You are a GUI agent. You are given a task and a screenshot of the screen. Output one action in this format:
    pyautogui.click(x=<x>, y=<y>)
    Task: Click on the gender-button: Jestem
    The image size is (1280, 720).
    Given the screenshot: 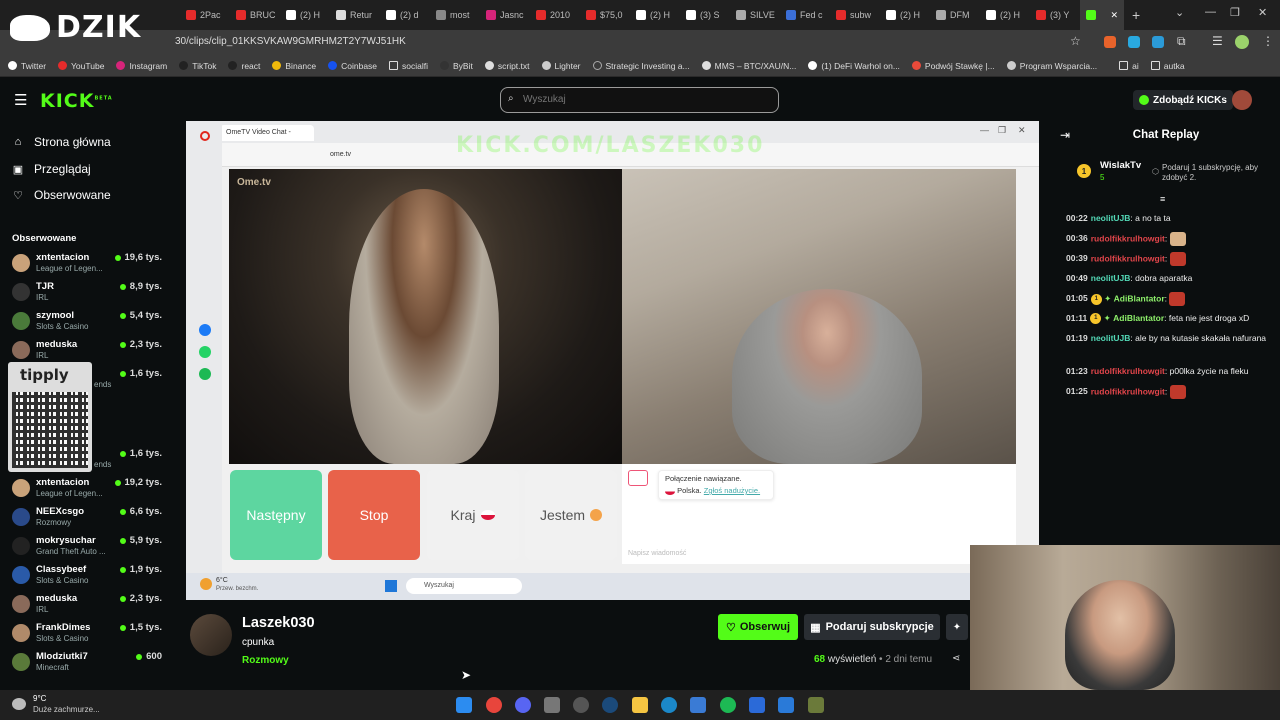 What is the action you would take?
    pyautogui.click(x=571, y=515)
    